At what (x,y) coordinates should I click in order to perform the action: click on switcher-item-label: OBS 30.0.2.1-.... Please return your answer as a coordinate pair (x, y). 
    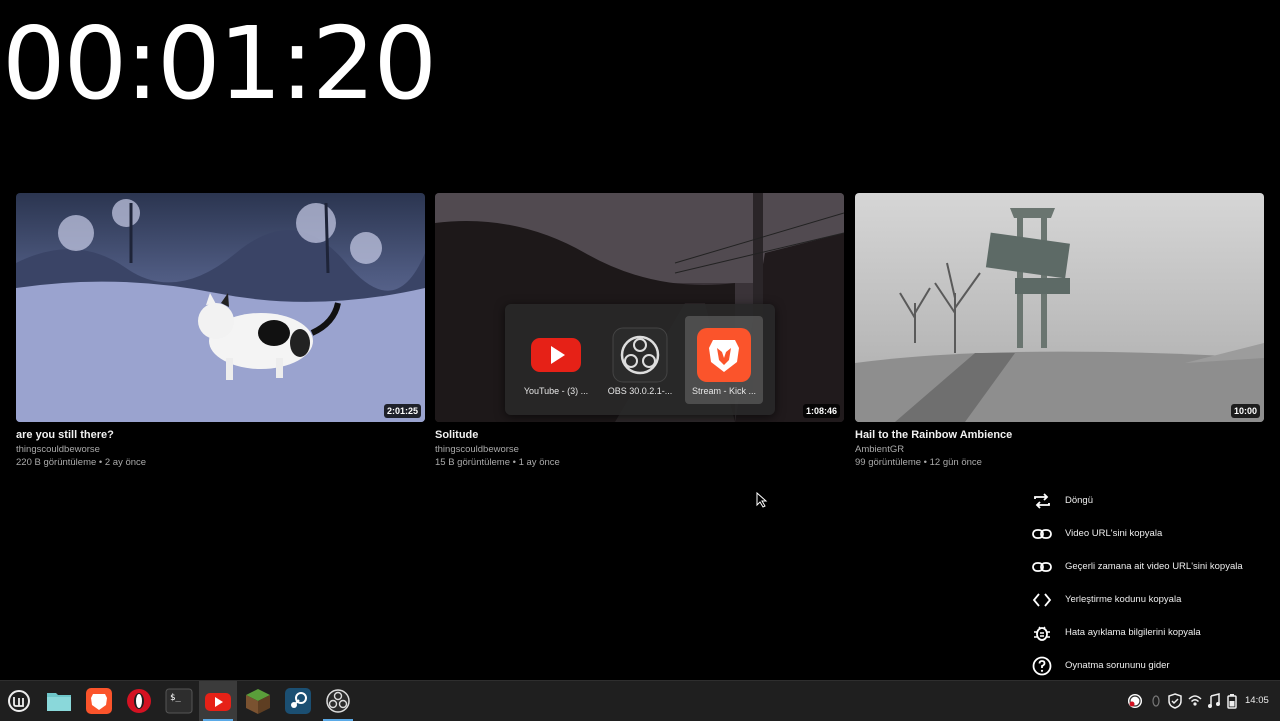
    Looking at the image, I should click on (640, 391).